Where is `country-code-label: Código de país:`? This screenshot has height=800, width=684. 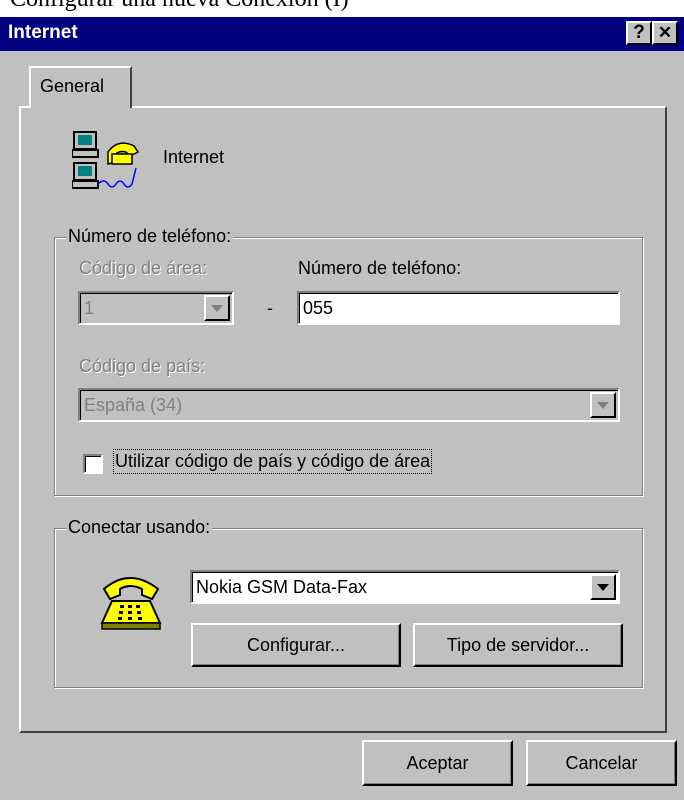 country-code-label: Código de país: is located at coordinates (142, 366).